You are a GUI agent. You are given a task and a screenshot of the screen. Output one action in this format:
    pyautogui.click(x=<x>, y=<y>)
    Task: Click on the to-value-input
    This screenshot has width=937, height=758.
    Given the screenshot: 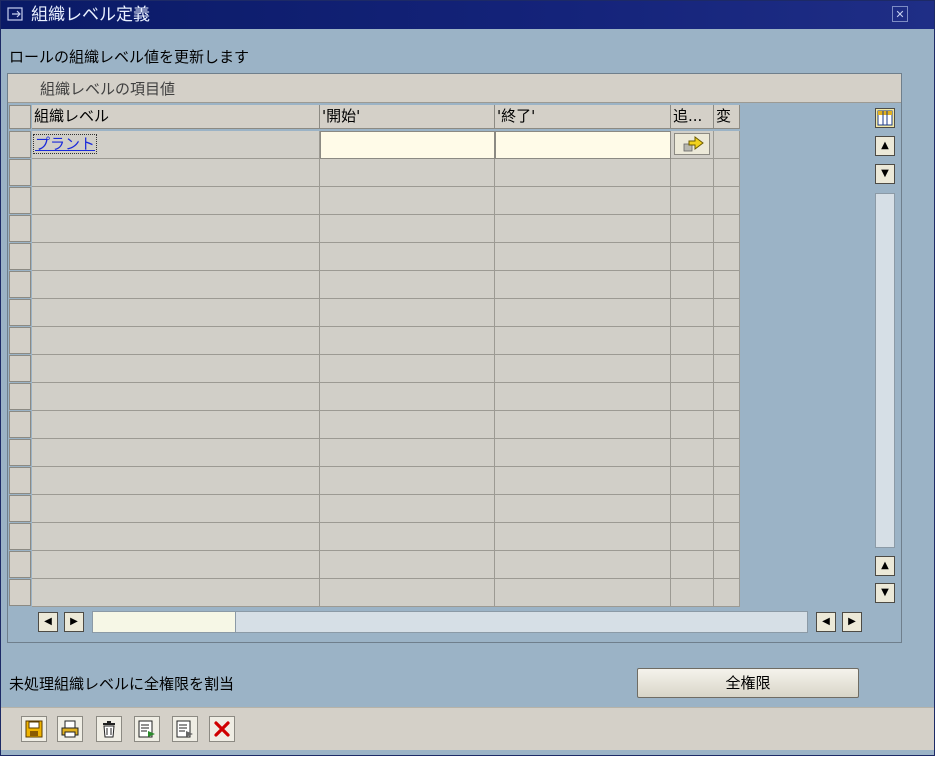 What is the action you would take?
    pyautogui.click(x=583, y=145)
    